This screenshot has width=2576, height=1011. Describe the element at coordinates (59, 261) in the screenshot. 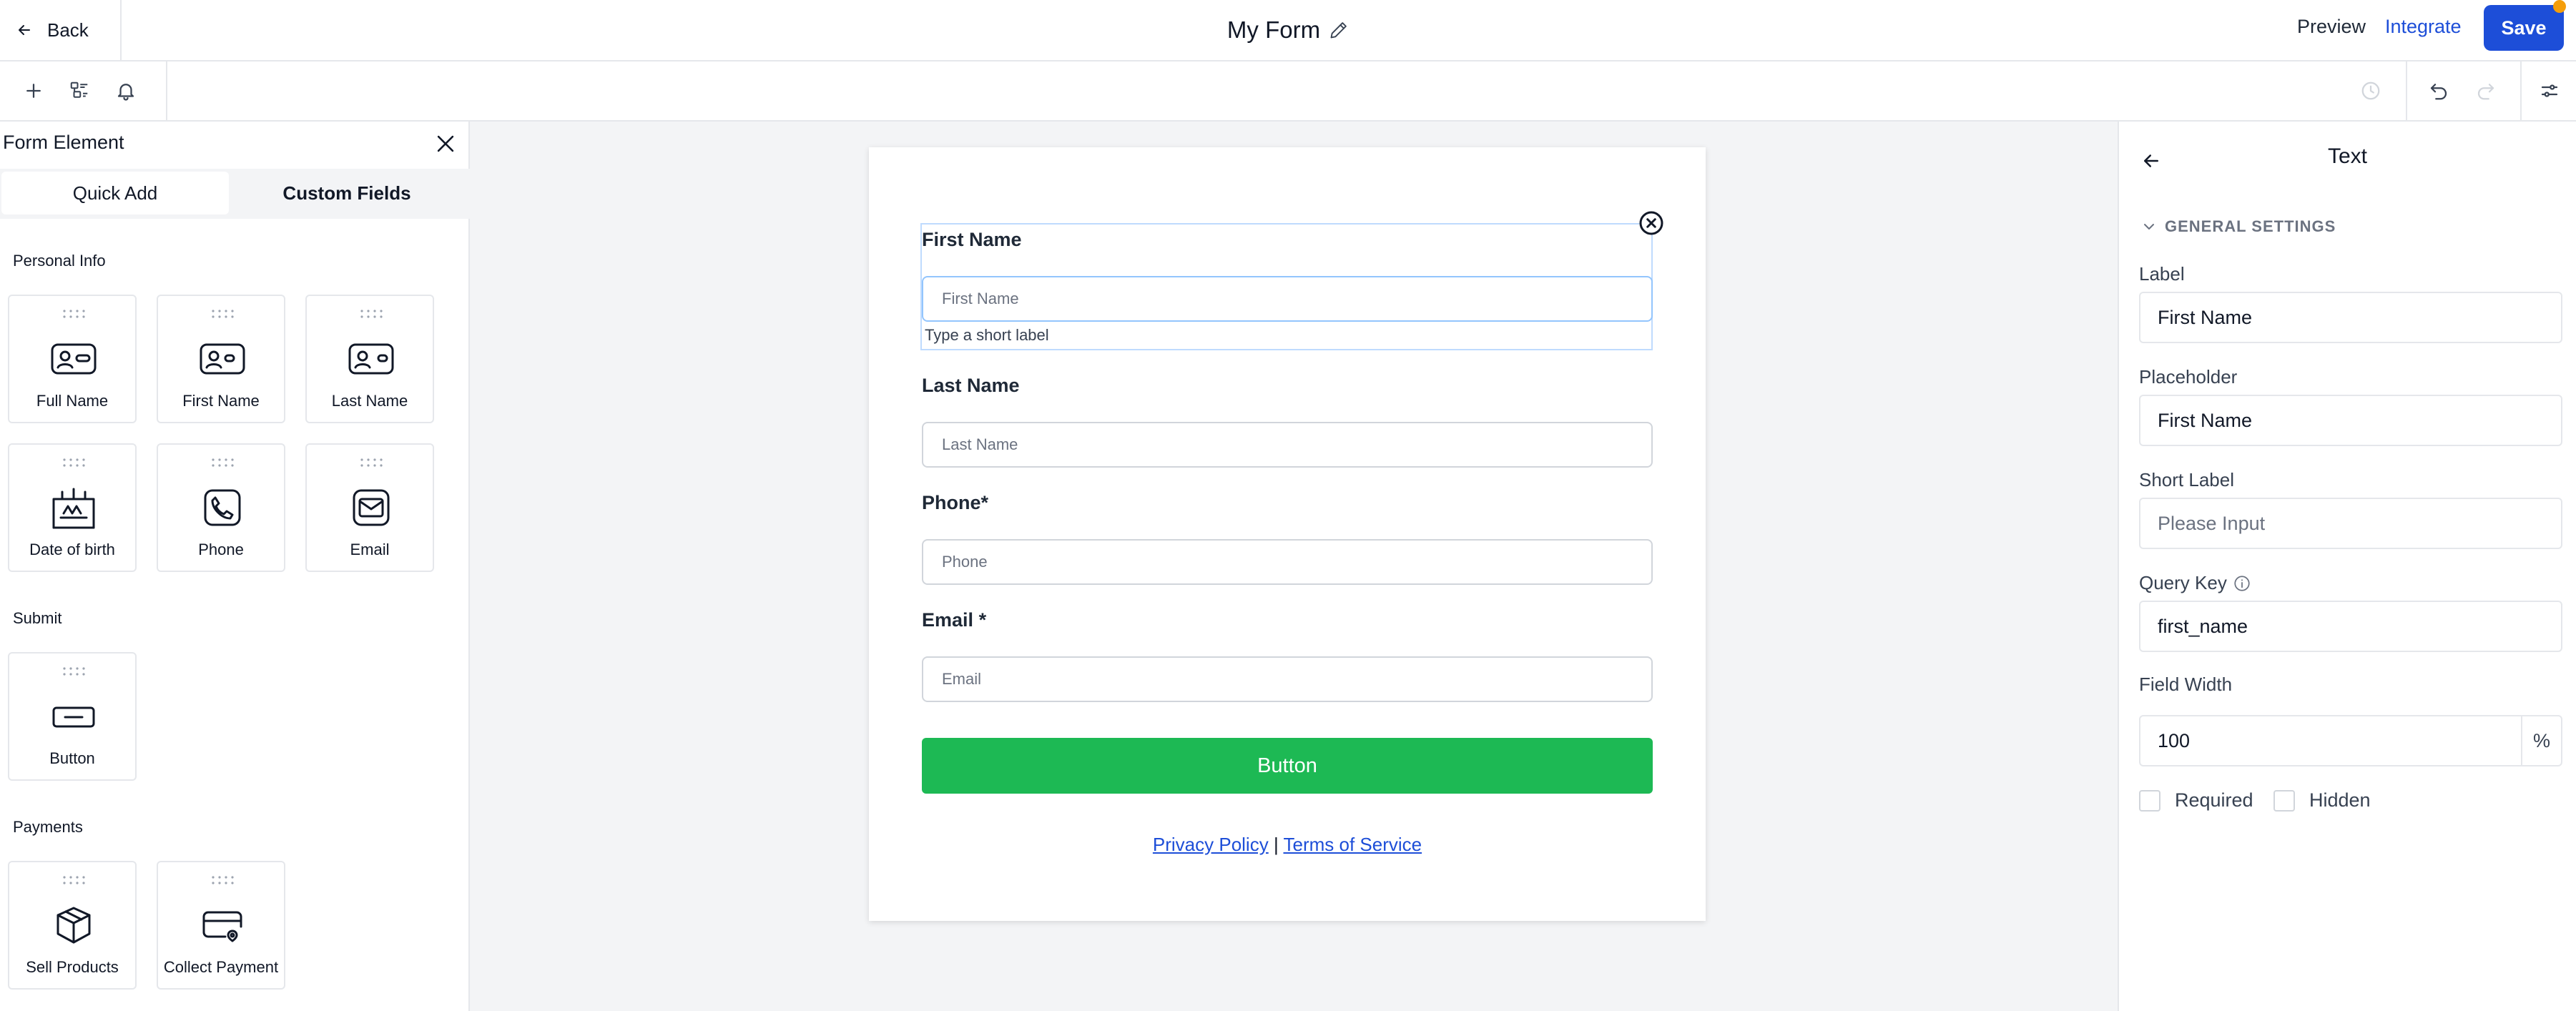

I see `section-title-personal-info: Personal Info` at that location.